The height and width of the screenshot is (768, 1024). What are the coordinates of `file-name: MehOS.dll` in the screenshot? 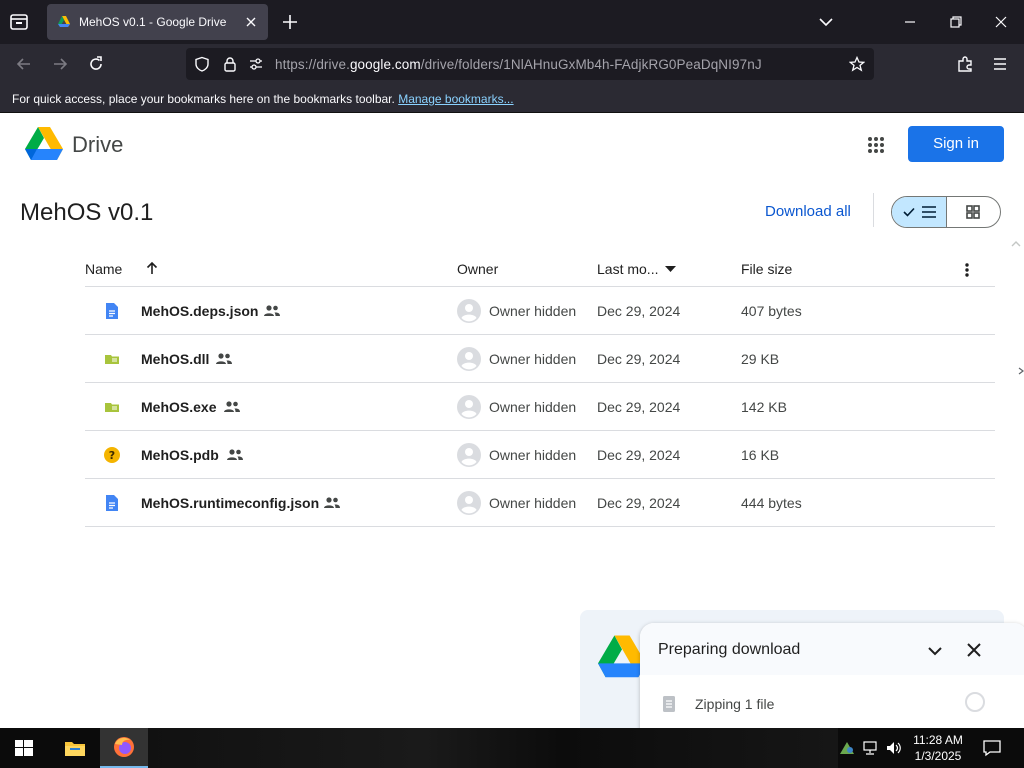 It's located at (175, 359).